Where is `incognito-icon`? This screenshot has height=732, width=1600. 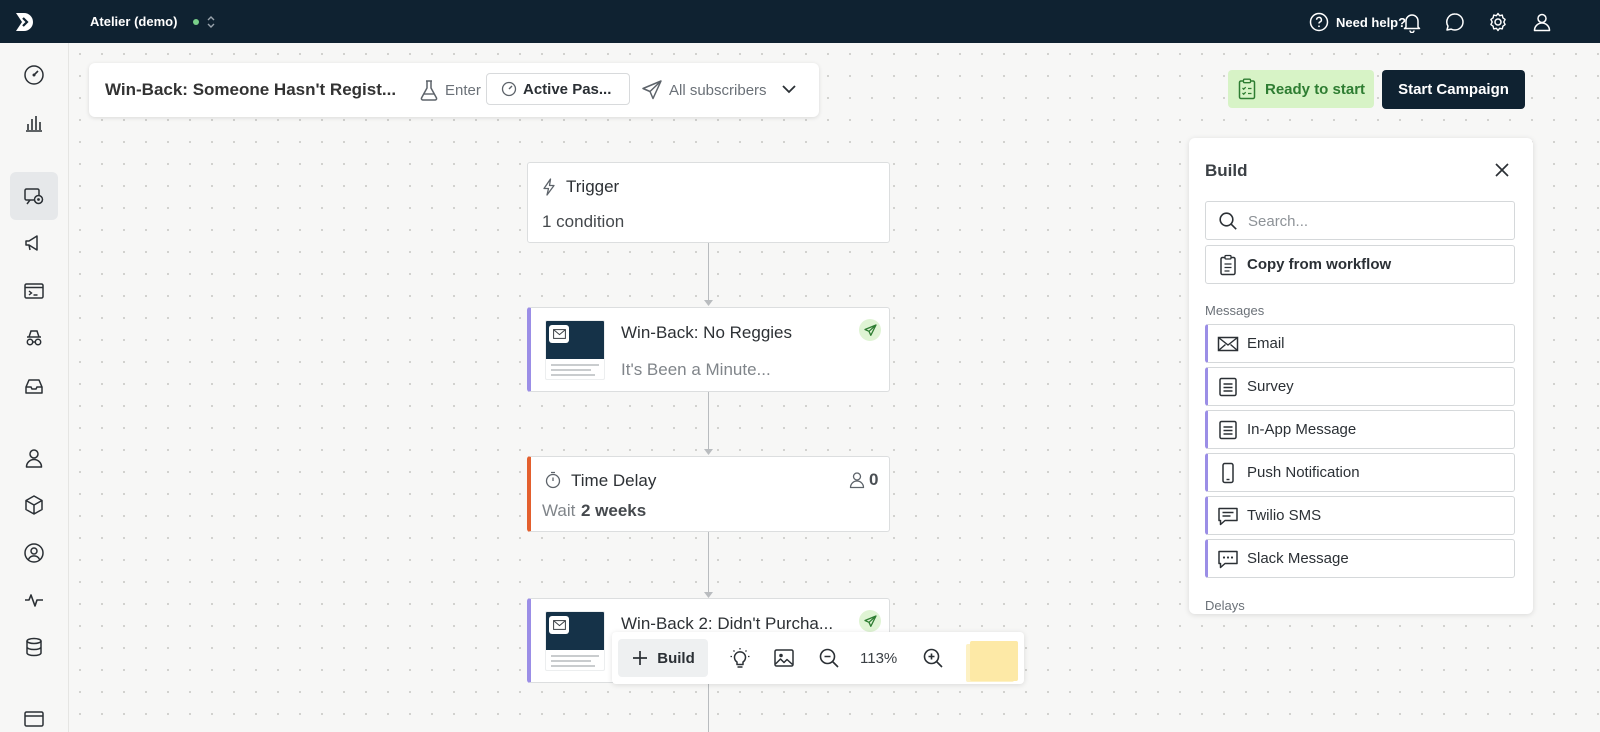 incognito-icon is located at coordinates (34, 338).